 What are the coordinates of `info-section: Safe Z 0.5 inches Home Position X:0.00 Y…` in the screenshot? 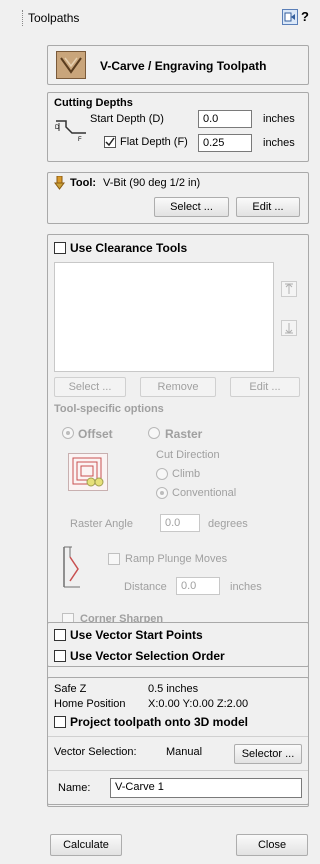 It's located at (178, 741).